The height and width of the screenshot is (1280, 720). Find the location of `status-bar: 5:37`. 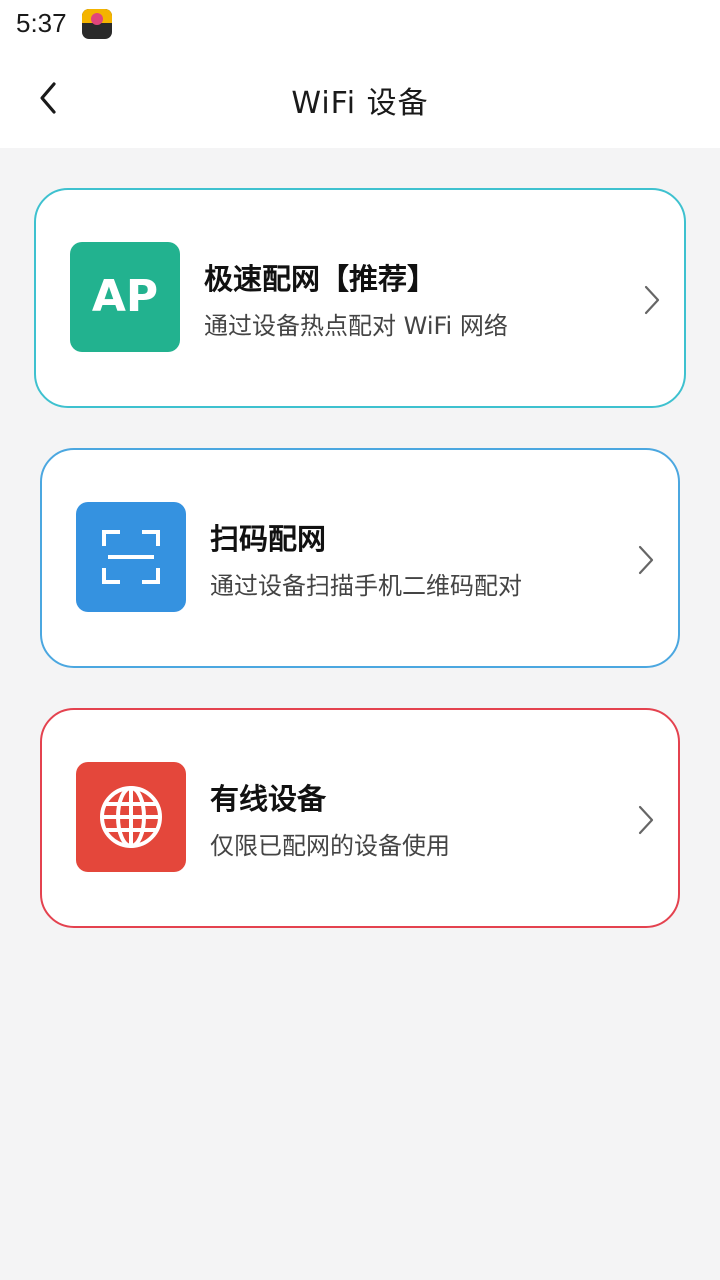

status-bar: 5:37 is located at coordinates (360, 25).